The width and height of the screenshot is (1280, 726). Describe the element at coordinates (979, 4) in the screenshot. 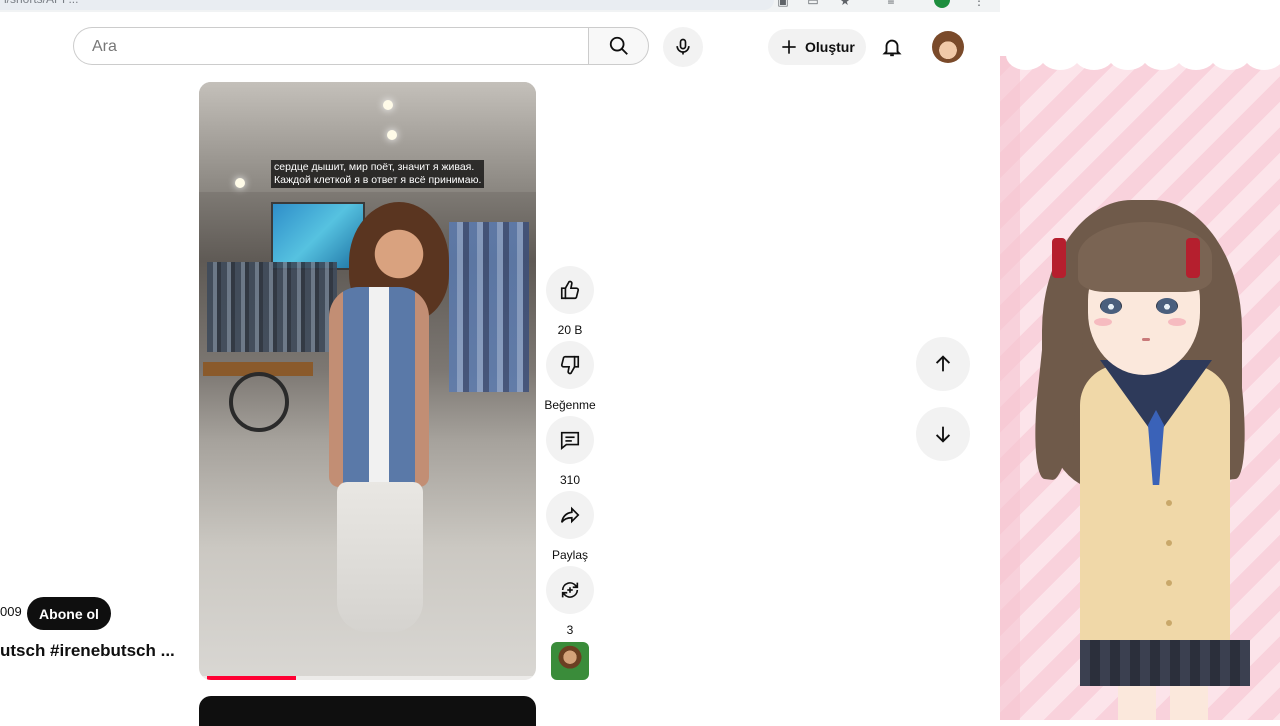

I see `menu-icon: ⋮` at that location.